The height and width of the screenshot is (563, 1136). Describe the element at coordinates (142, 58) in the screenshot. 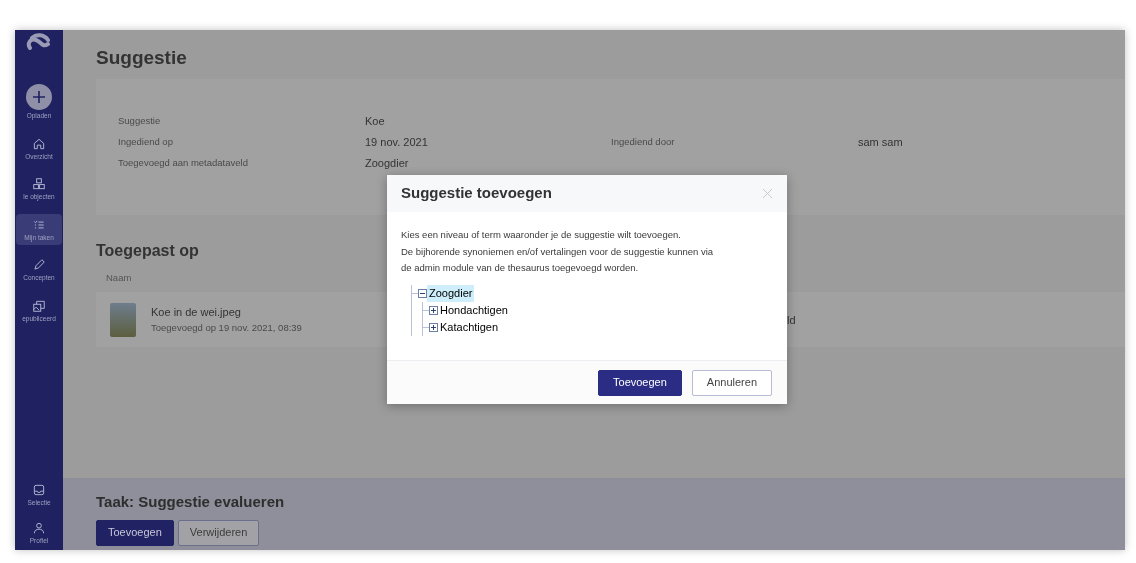

I see `page-title: Suggestie` at that location.